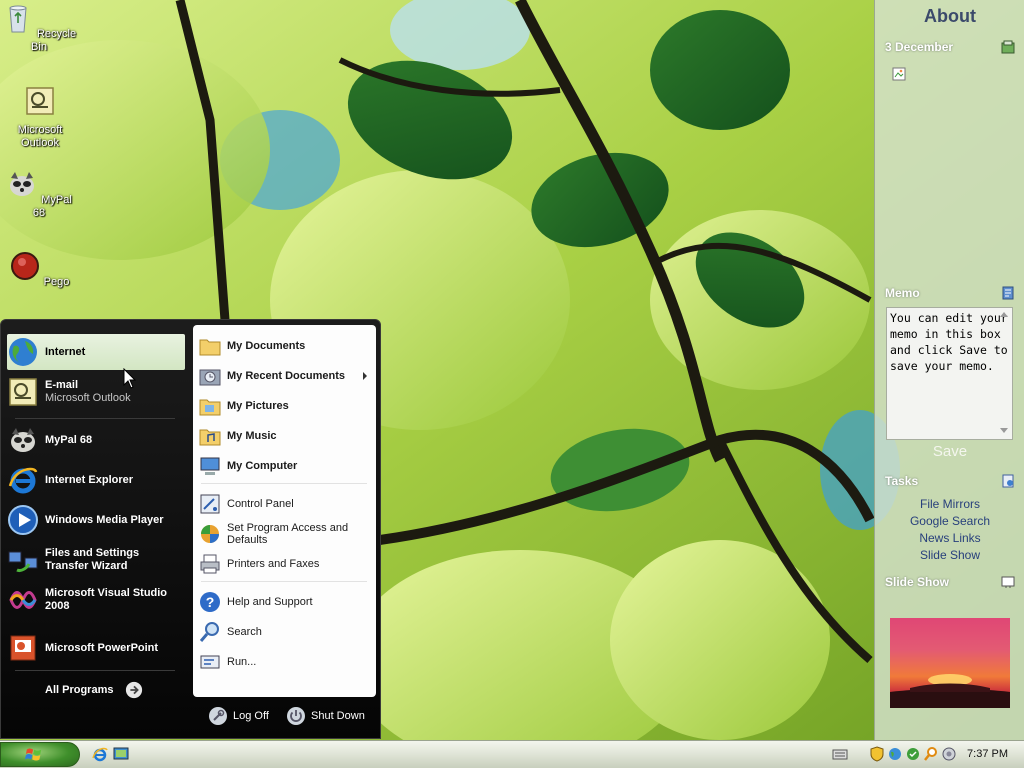  I want to click on quicklaunch-desktop-icon, so click(121, 754).